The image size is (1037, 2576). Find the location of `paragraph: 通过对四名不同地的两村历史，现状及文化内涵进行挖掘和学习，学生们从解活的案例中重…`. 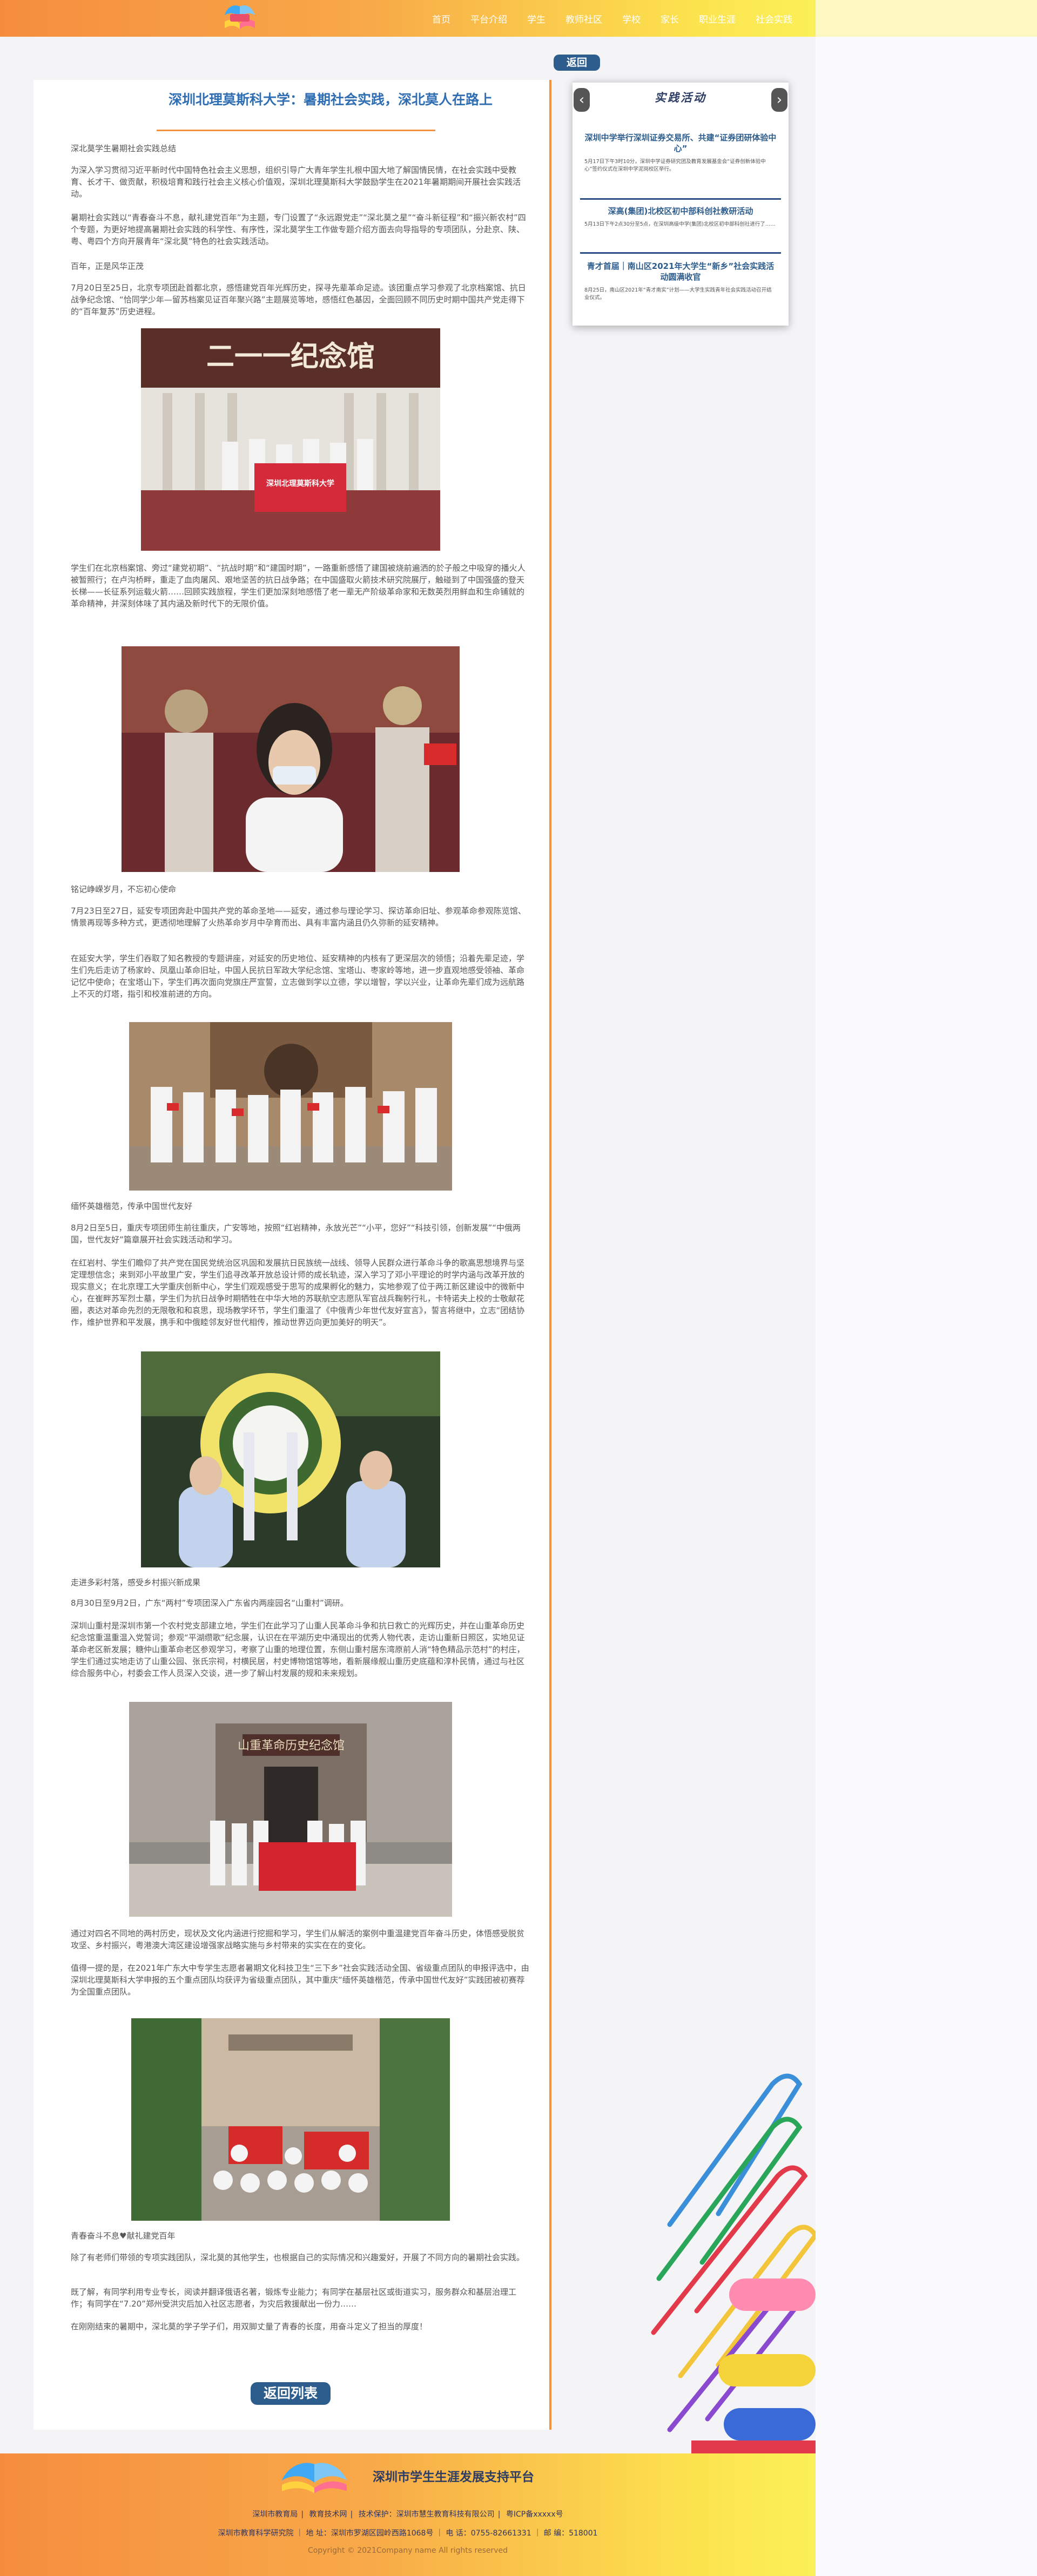

paragraph: 通过对四名不同地的两村历史，现状及文化内涵进行挖掘和学习，学生们从解活的案例中重… is located at coordinates (298, 1940).